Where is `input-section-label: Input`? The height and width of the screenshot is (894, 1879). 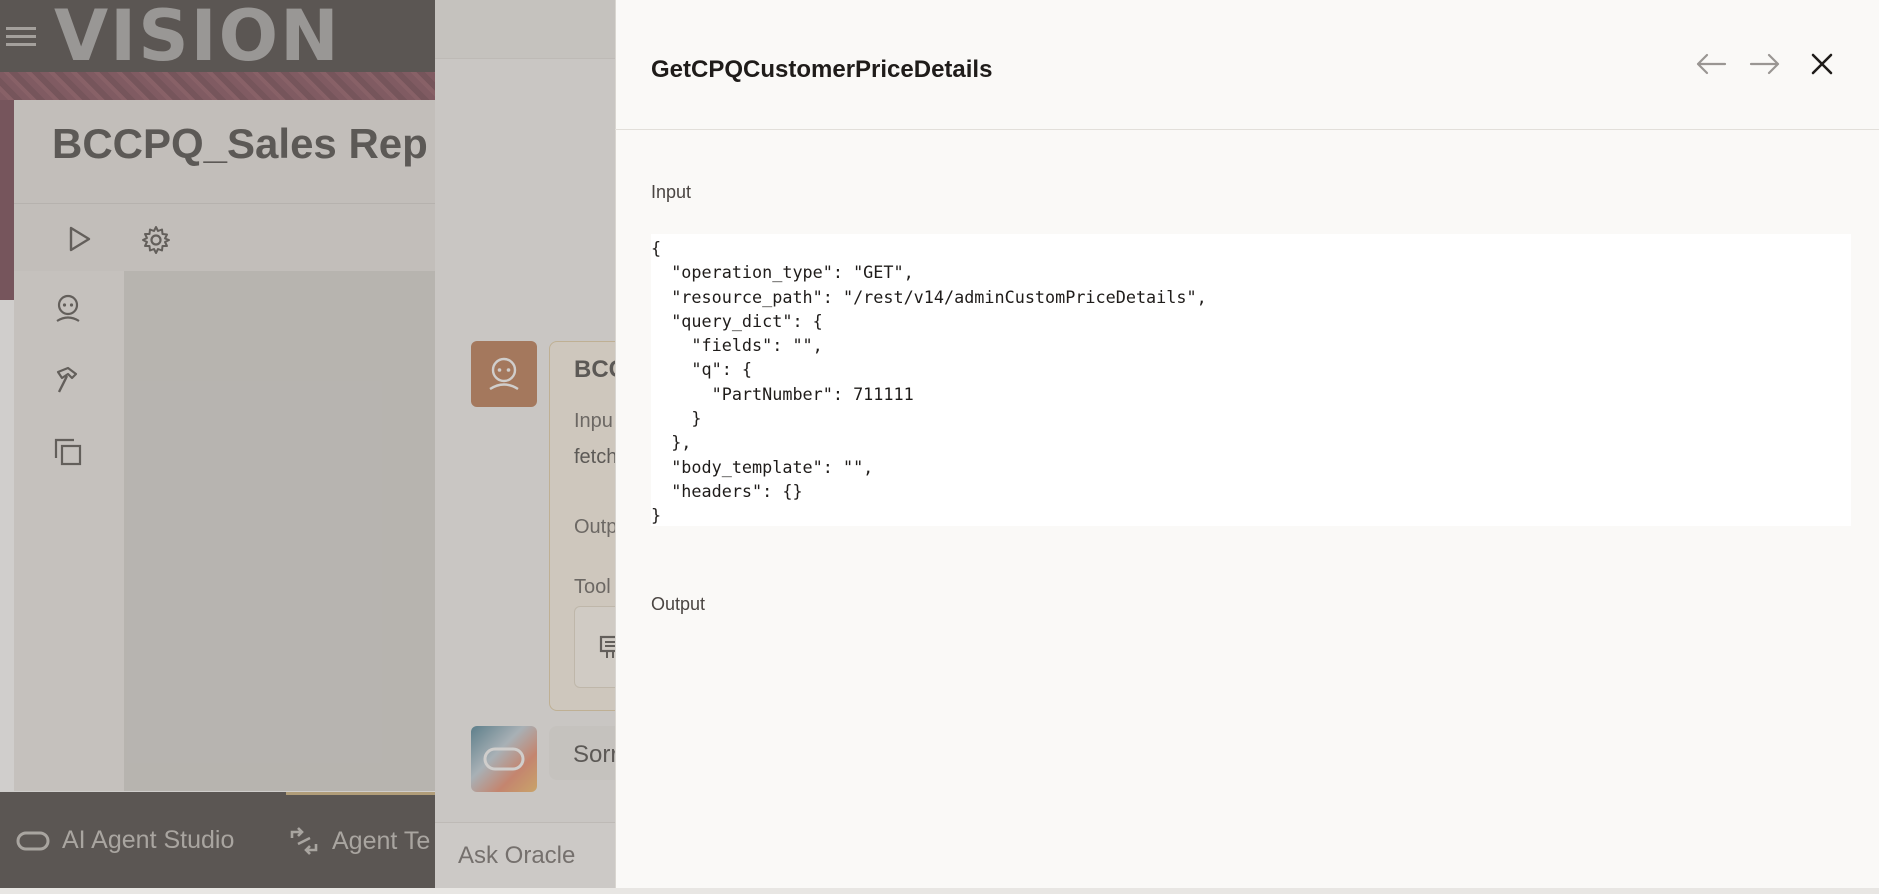 input-section-label: Input is located at coordinates (671, 192).